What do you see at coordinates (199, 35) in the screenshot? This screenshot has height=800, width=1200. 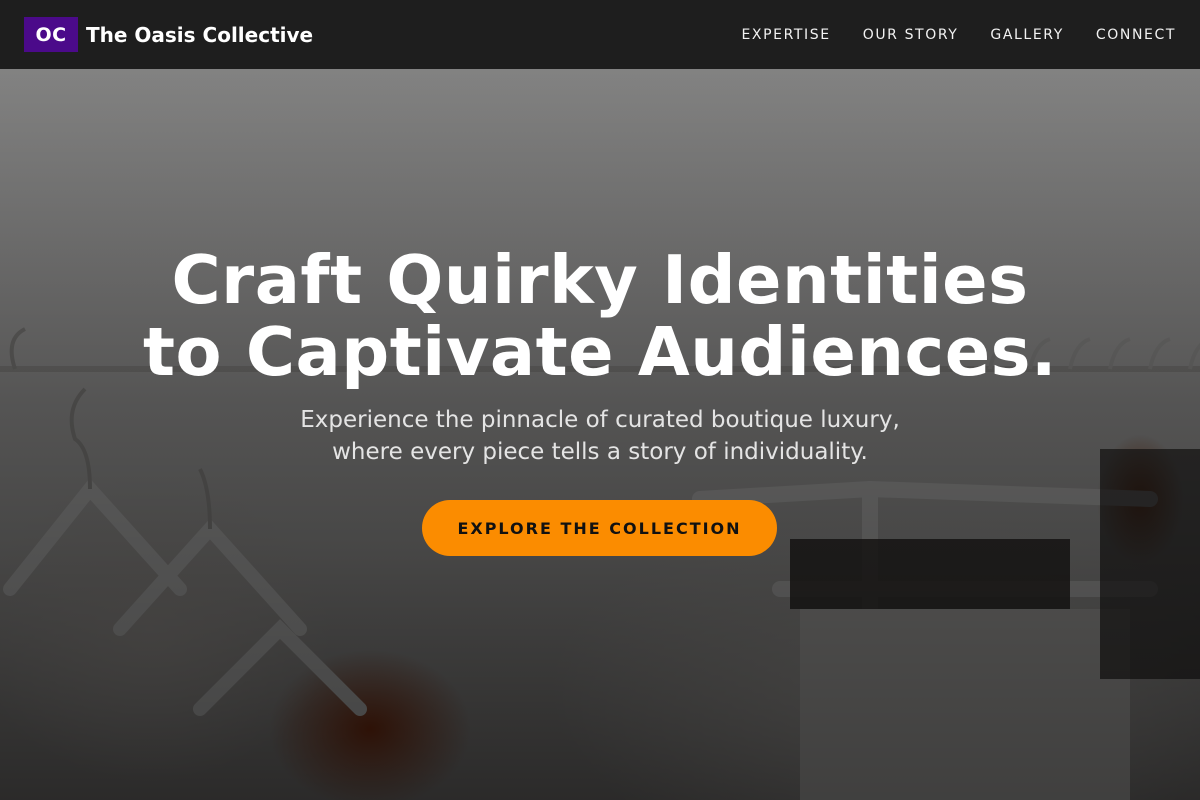 I see `brand-name: The Oasis Collective` at bounding box center [199, 35].